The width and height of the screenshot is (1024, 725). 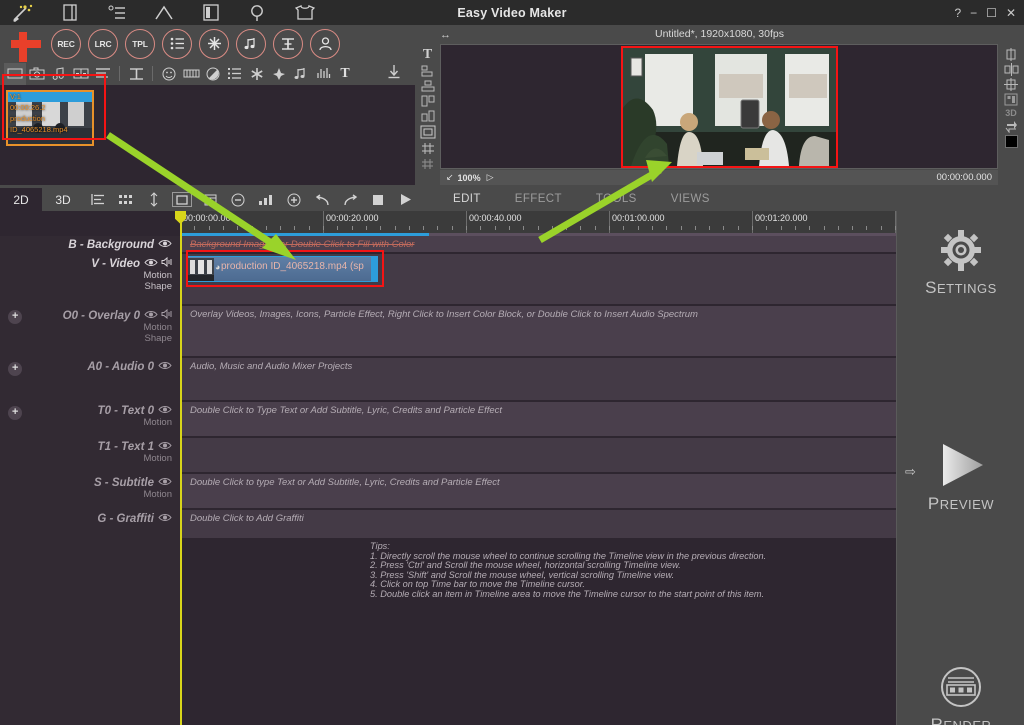 I want to click on zoom-in-icon, so click(x=294, y=199).